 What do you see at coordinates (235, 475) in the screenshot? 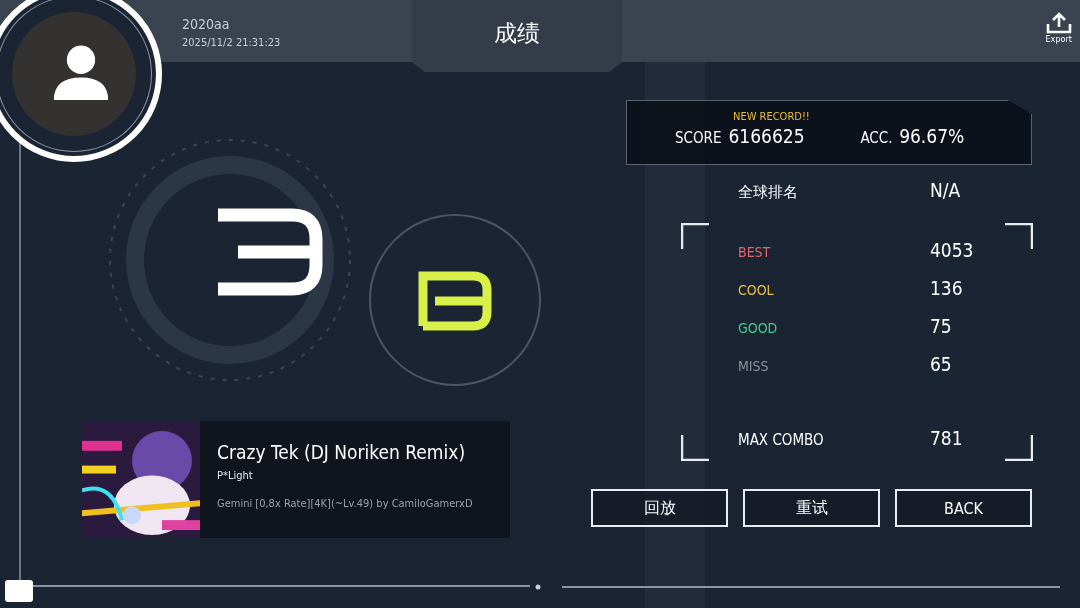
I see `song-artist: P*Light` at bounding box center [235, 475].